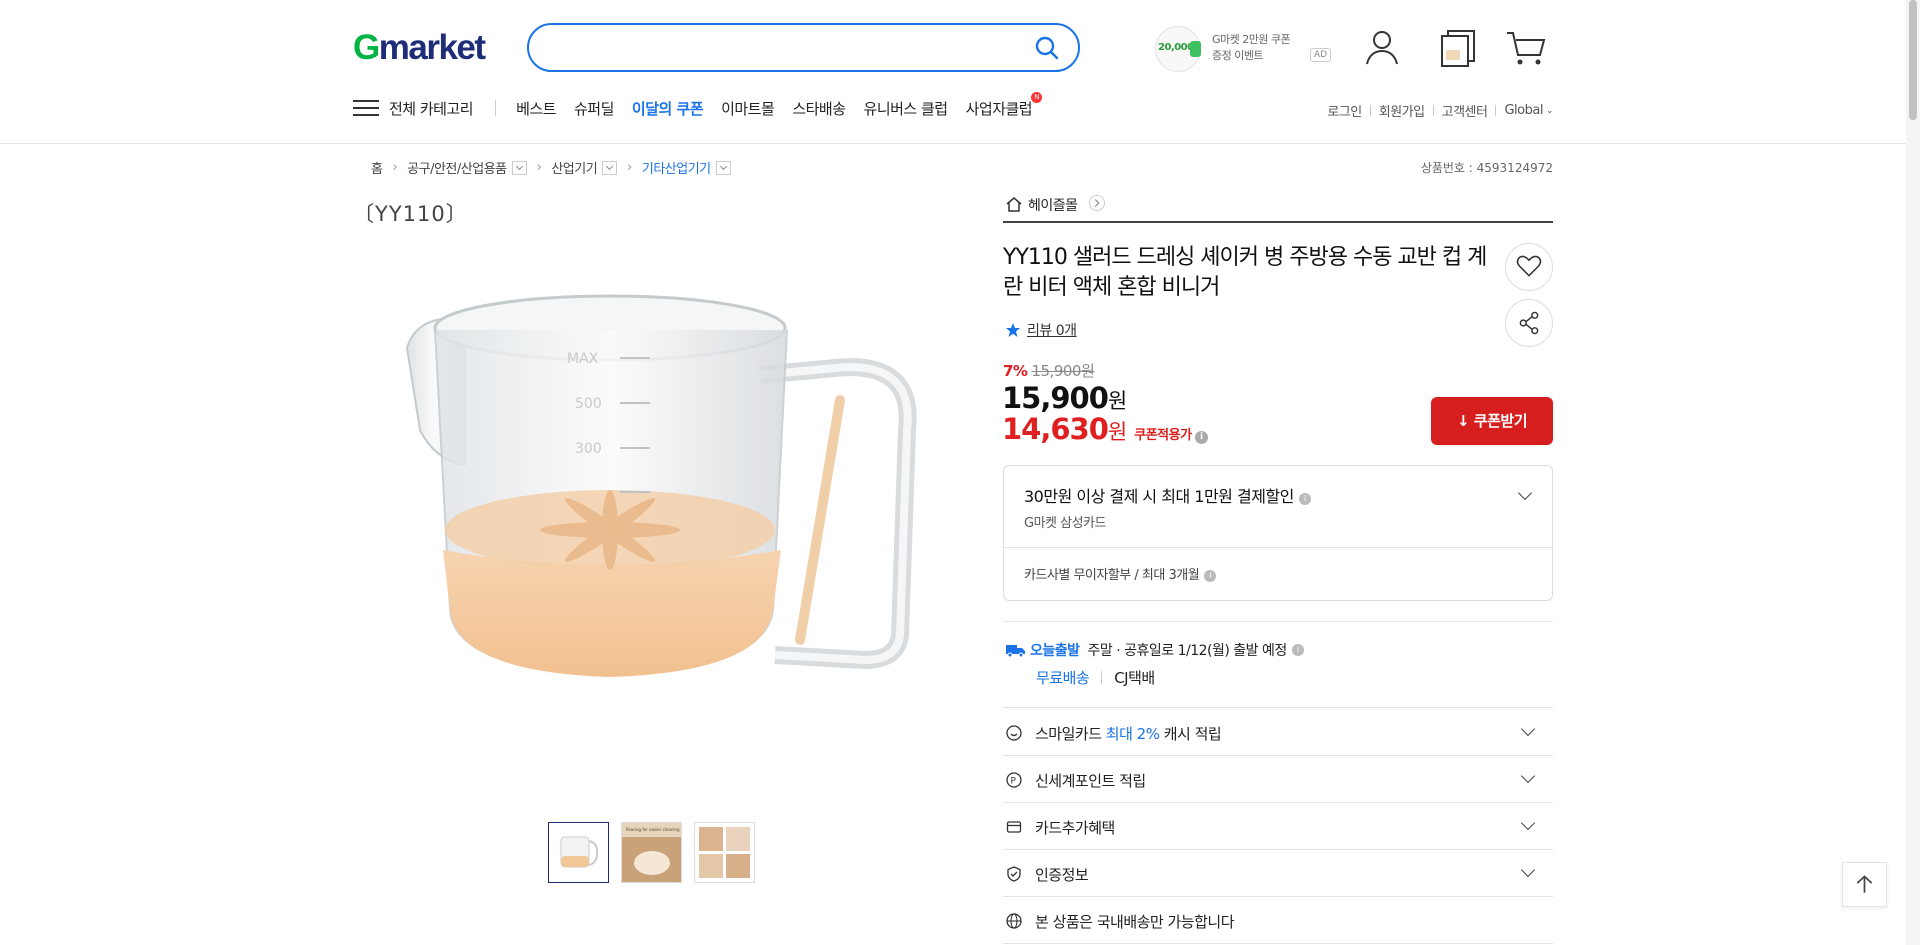  Describe the element at coordinates (1014, 204) in the screenshot. I see `home-icon` at that location.